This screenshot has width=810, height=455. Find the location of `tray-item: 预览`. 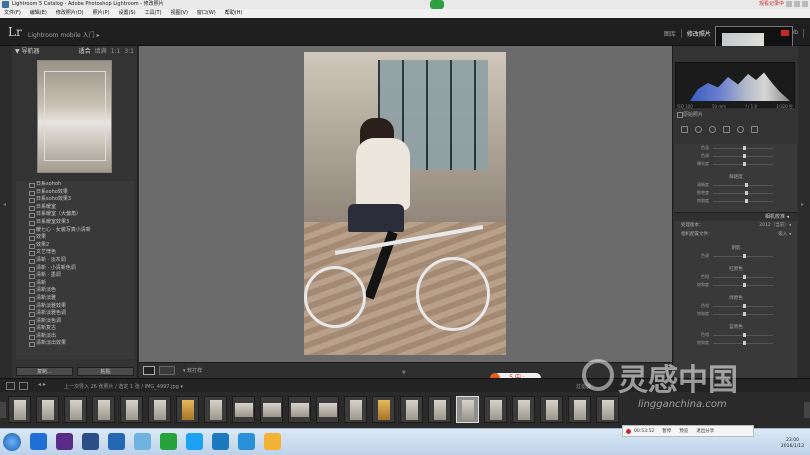

tray-item: 预览 is located at coordinates (683, 431).